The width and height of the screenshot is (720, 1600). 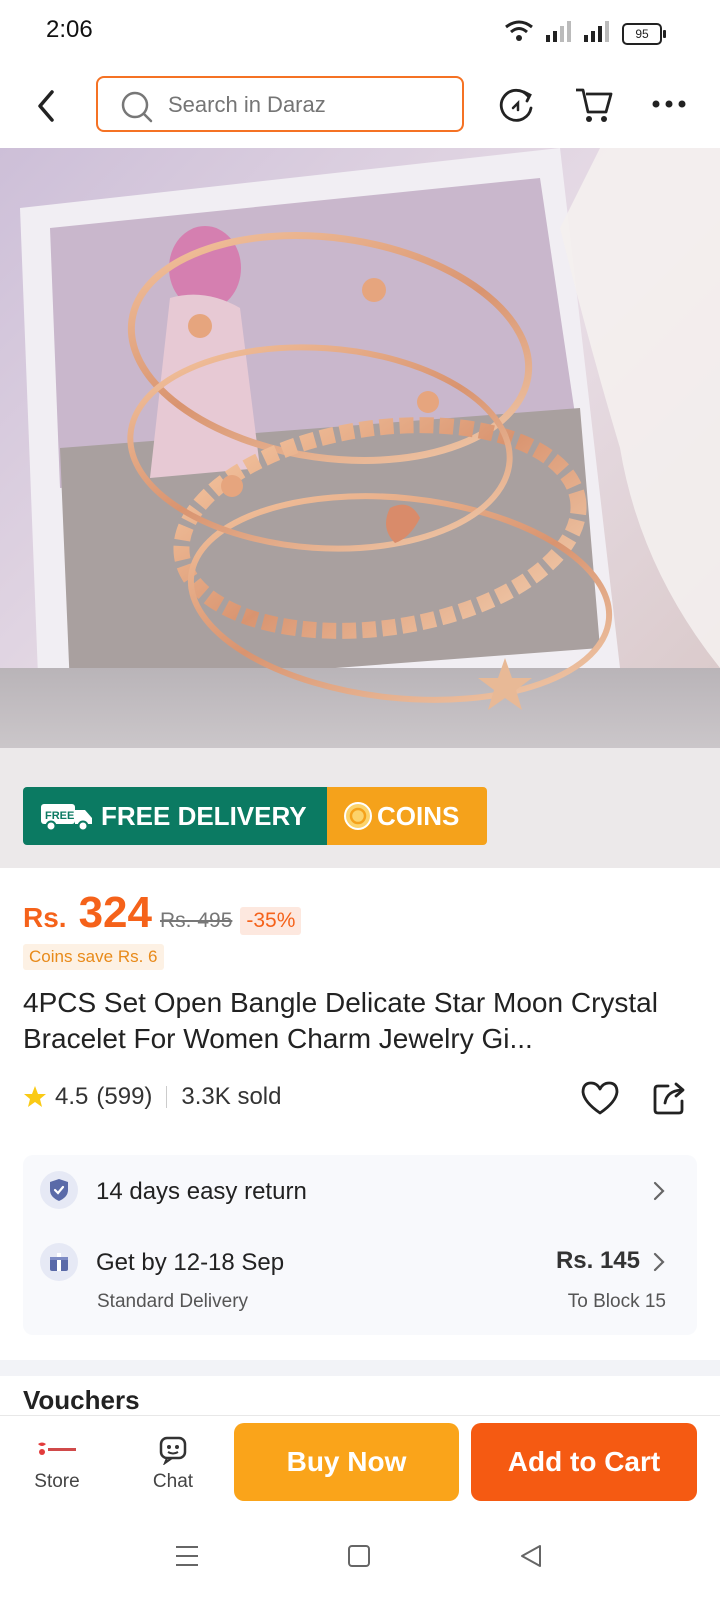 What do you see at coordinates (124, 1096) in the screenshot?
I see `review-count: (599)` at bounding box center [124, 1096].